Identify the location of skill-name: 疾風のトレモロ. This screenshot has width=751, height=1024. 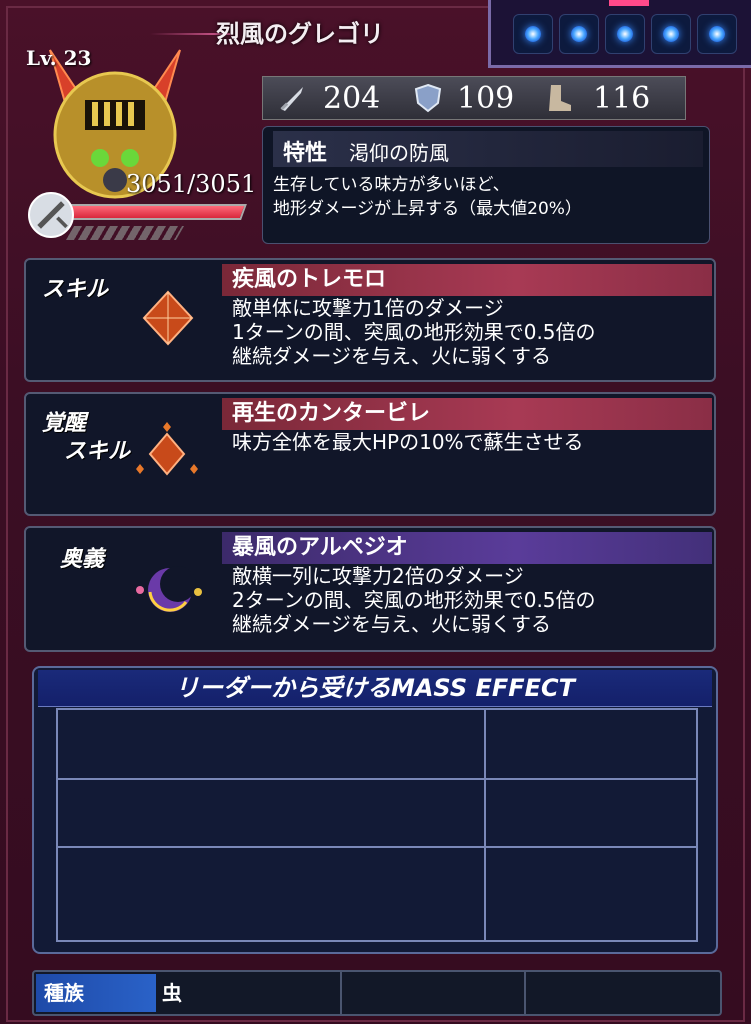
(467, 280).